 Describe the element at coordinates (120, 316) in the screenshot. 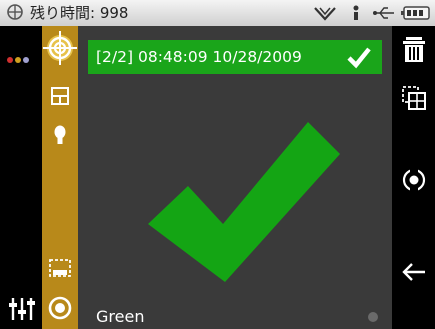

I see `color-name-label: Green` at that location.